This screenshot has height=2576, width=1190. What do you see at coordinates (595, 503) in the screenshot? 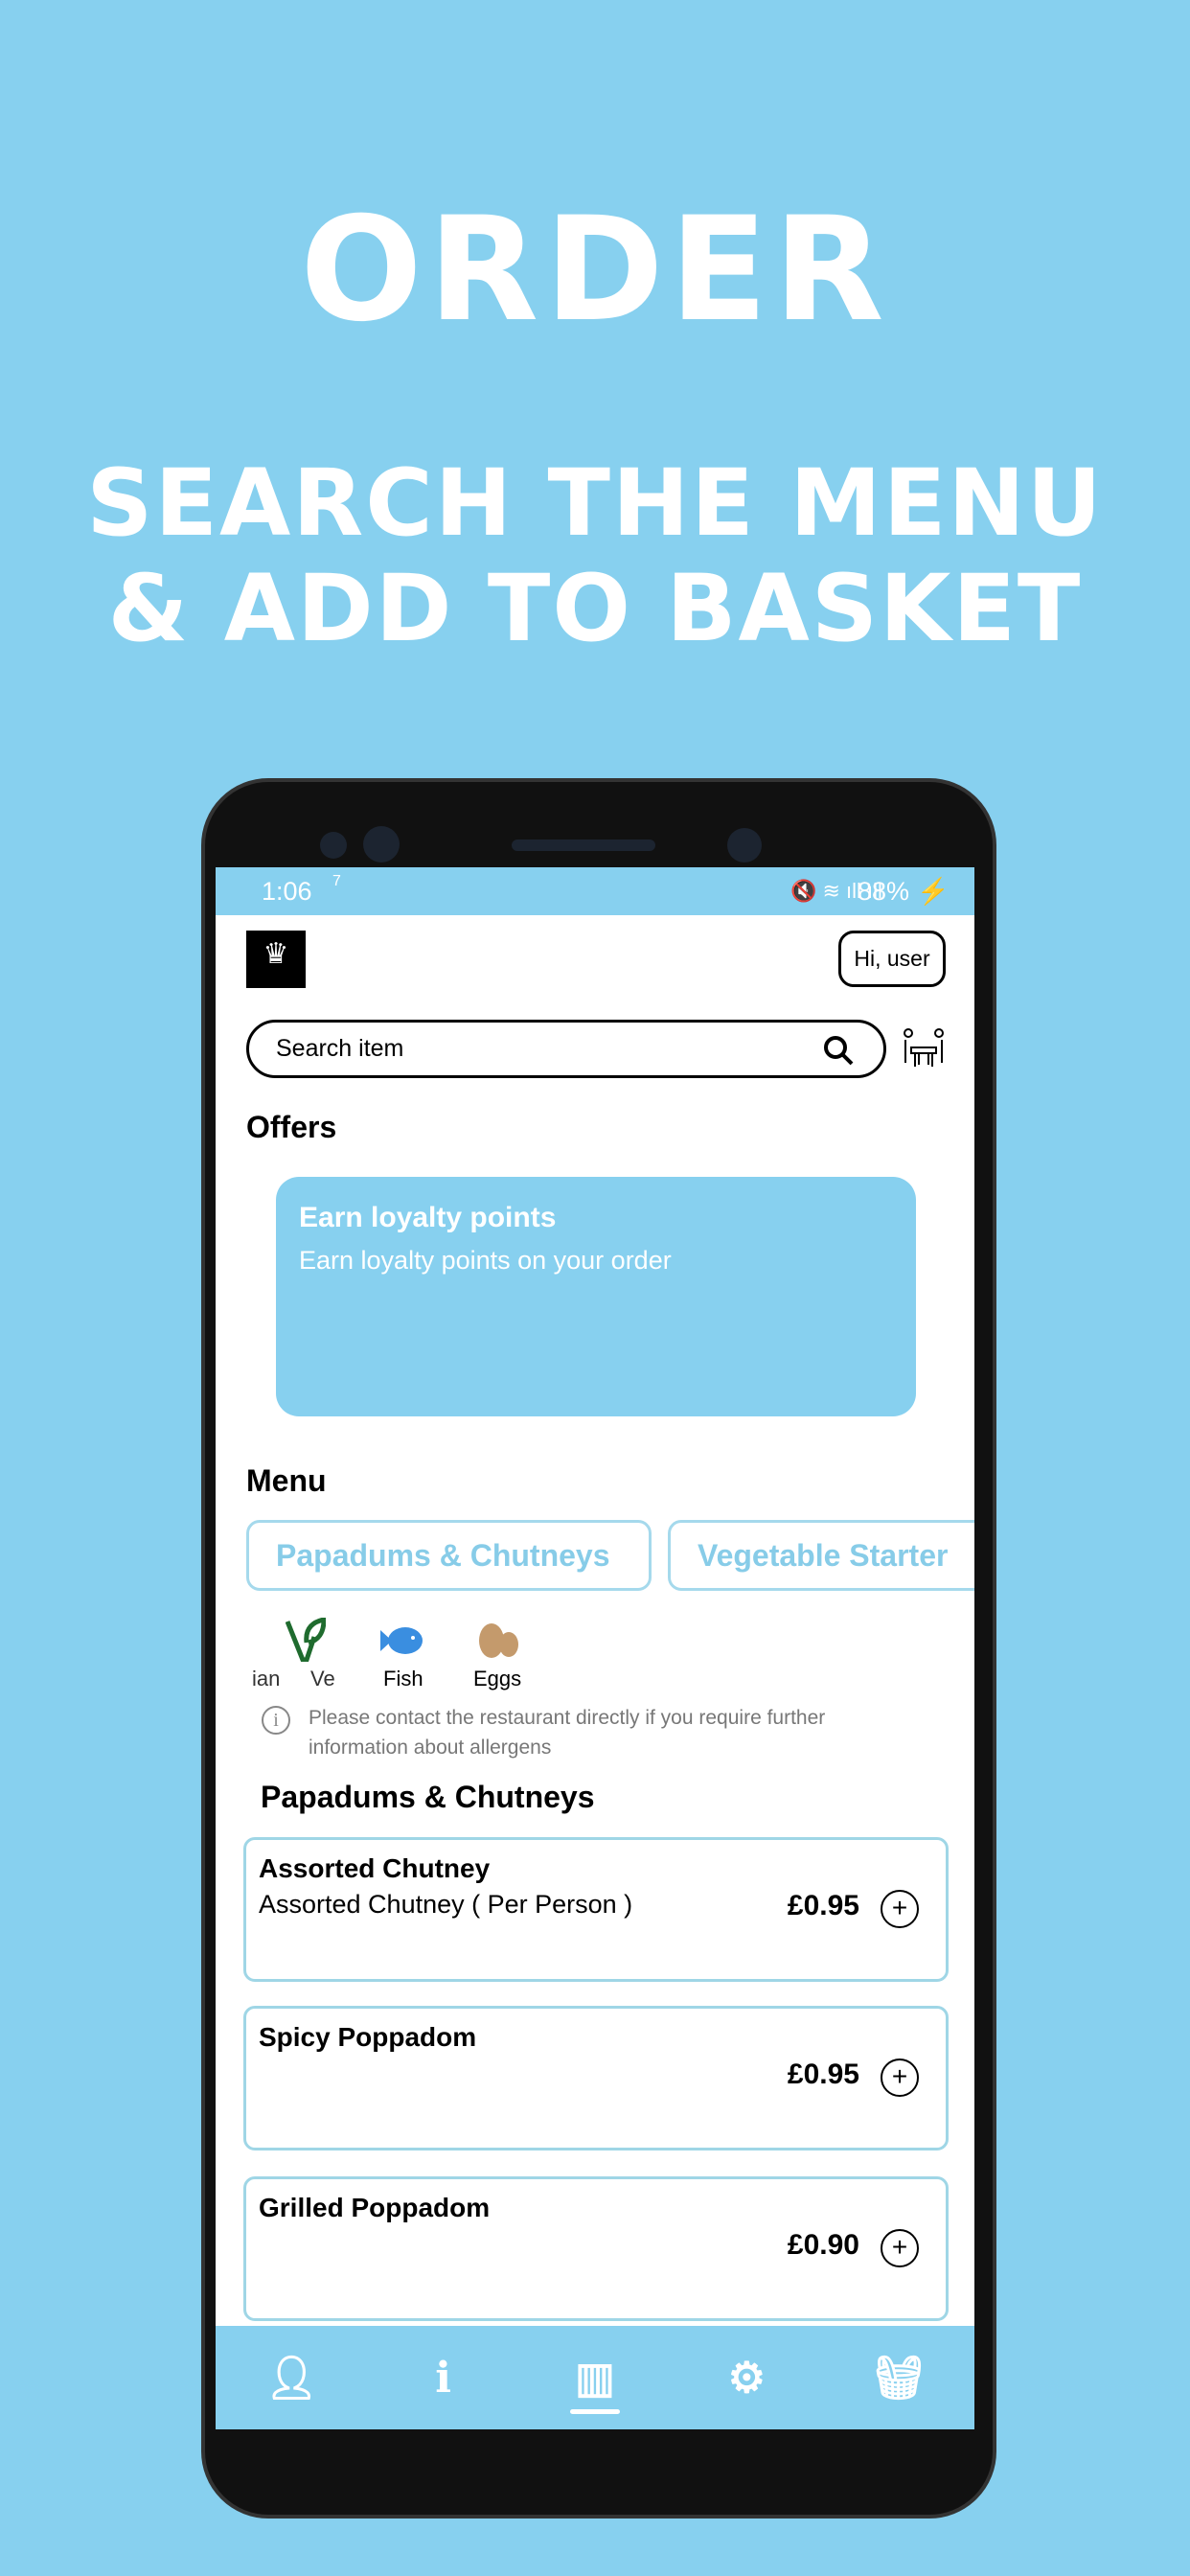
I see `subtitle-line: SEARCH THE MENU` at bounding box center [595, 503].